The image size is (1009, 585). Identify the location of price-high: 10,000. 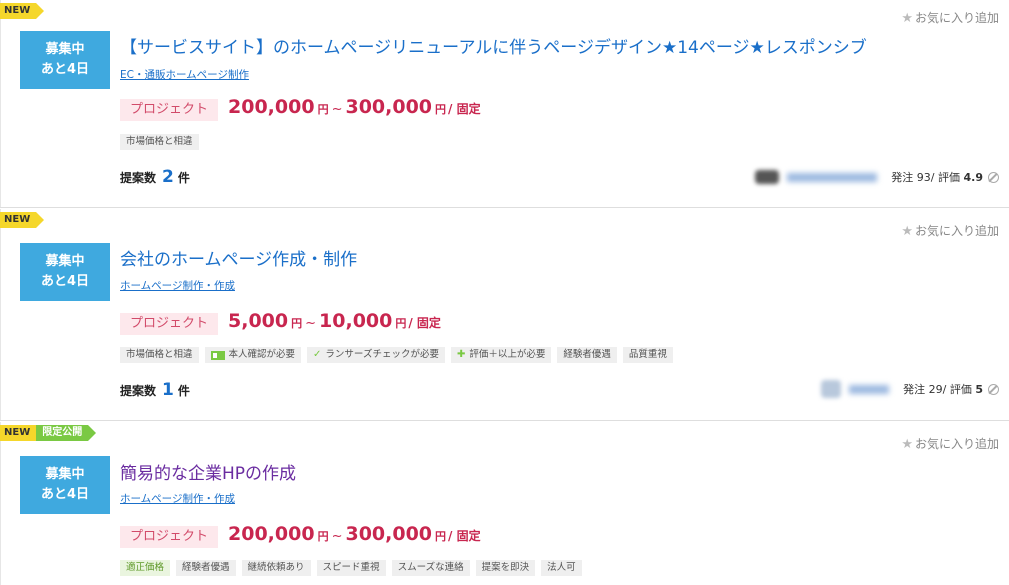
(356, 321).